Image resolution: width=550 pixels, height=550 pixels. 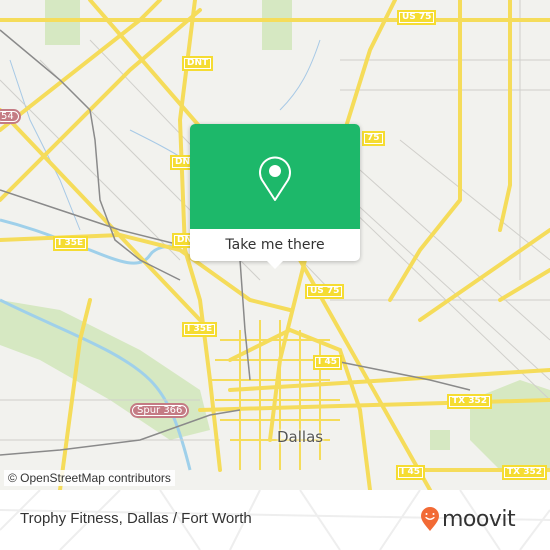 What do you see at coordinates (136, 518) in the screenshot?
I see `place-title: Trophy Fitness, Dallas / Fort Worth` at bounding box center [136, 518].